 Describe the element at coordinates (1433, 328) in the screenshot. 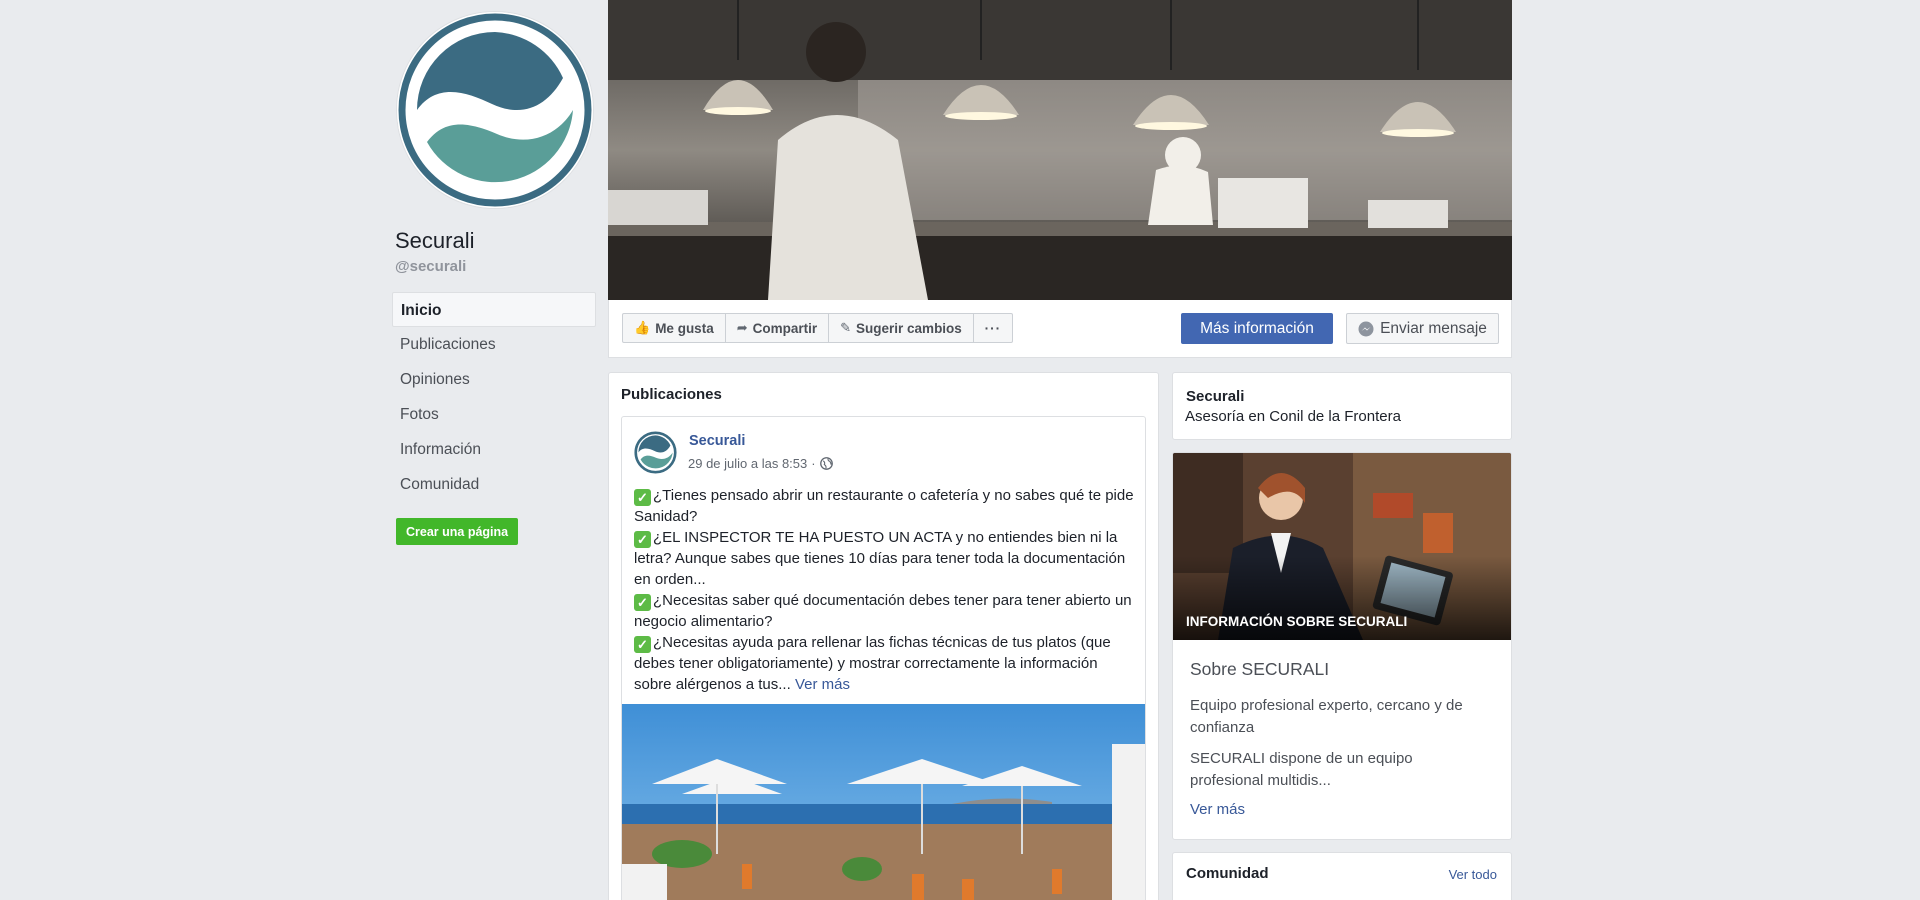

I see `send-message-label: Enviar mensaje` at that location.